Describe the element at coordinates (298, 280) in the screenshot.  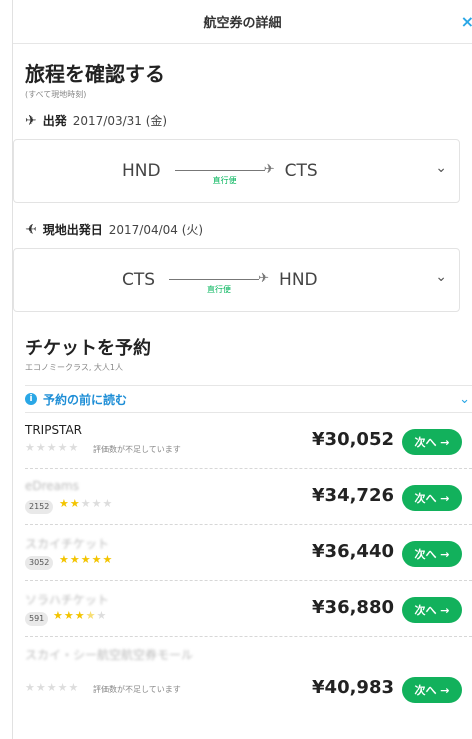
I see `return-to: HND` at that location.